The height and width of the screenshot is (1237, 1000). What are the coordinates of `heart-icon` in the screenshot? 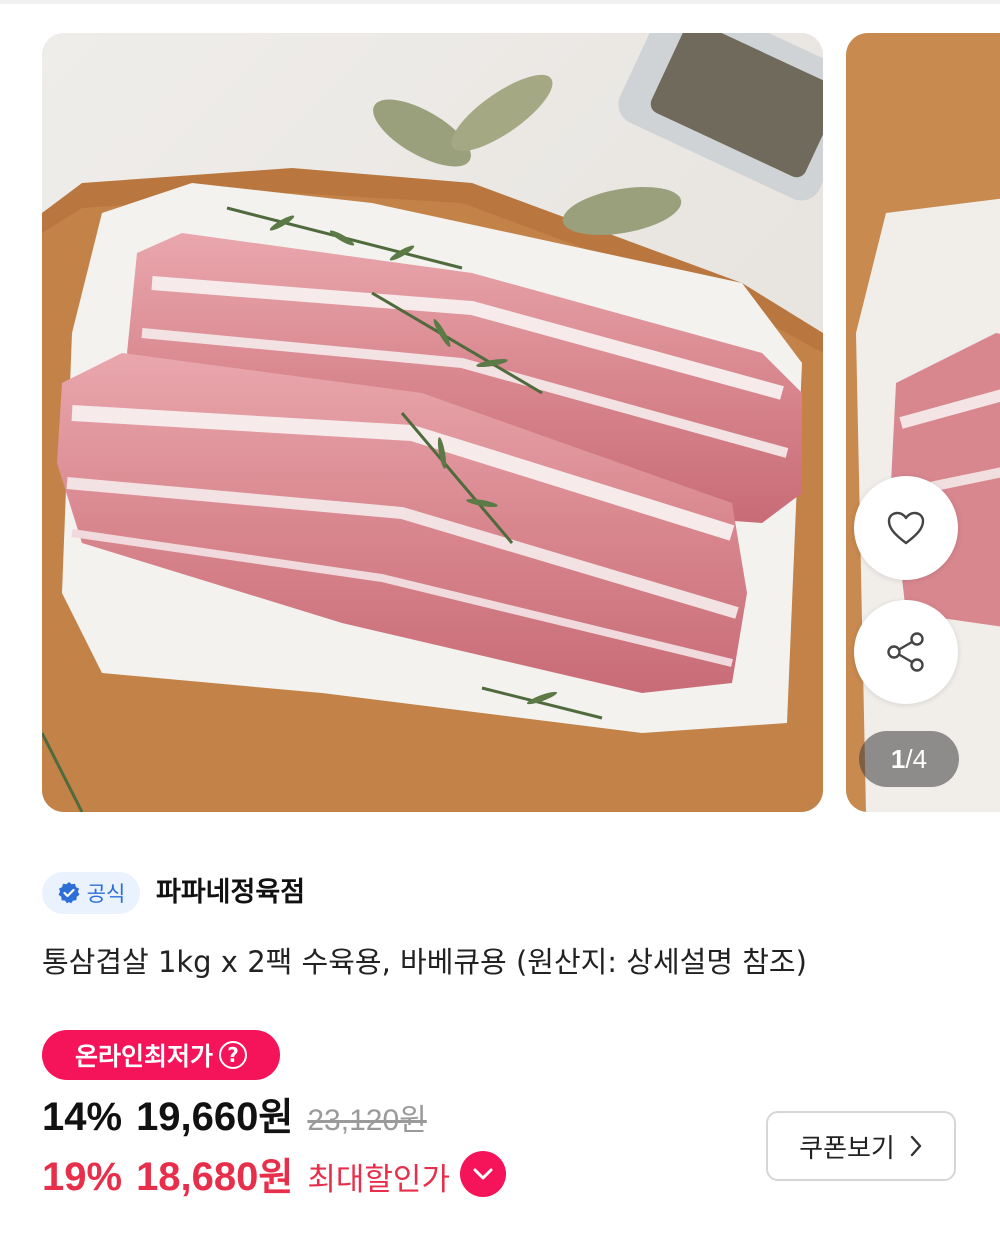 It's located at (906, 528).